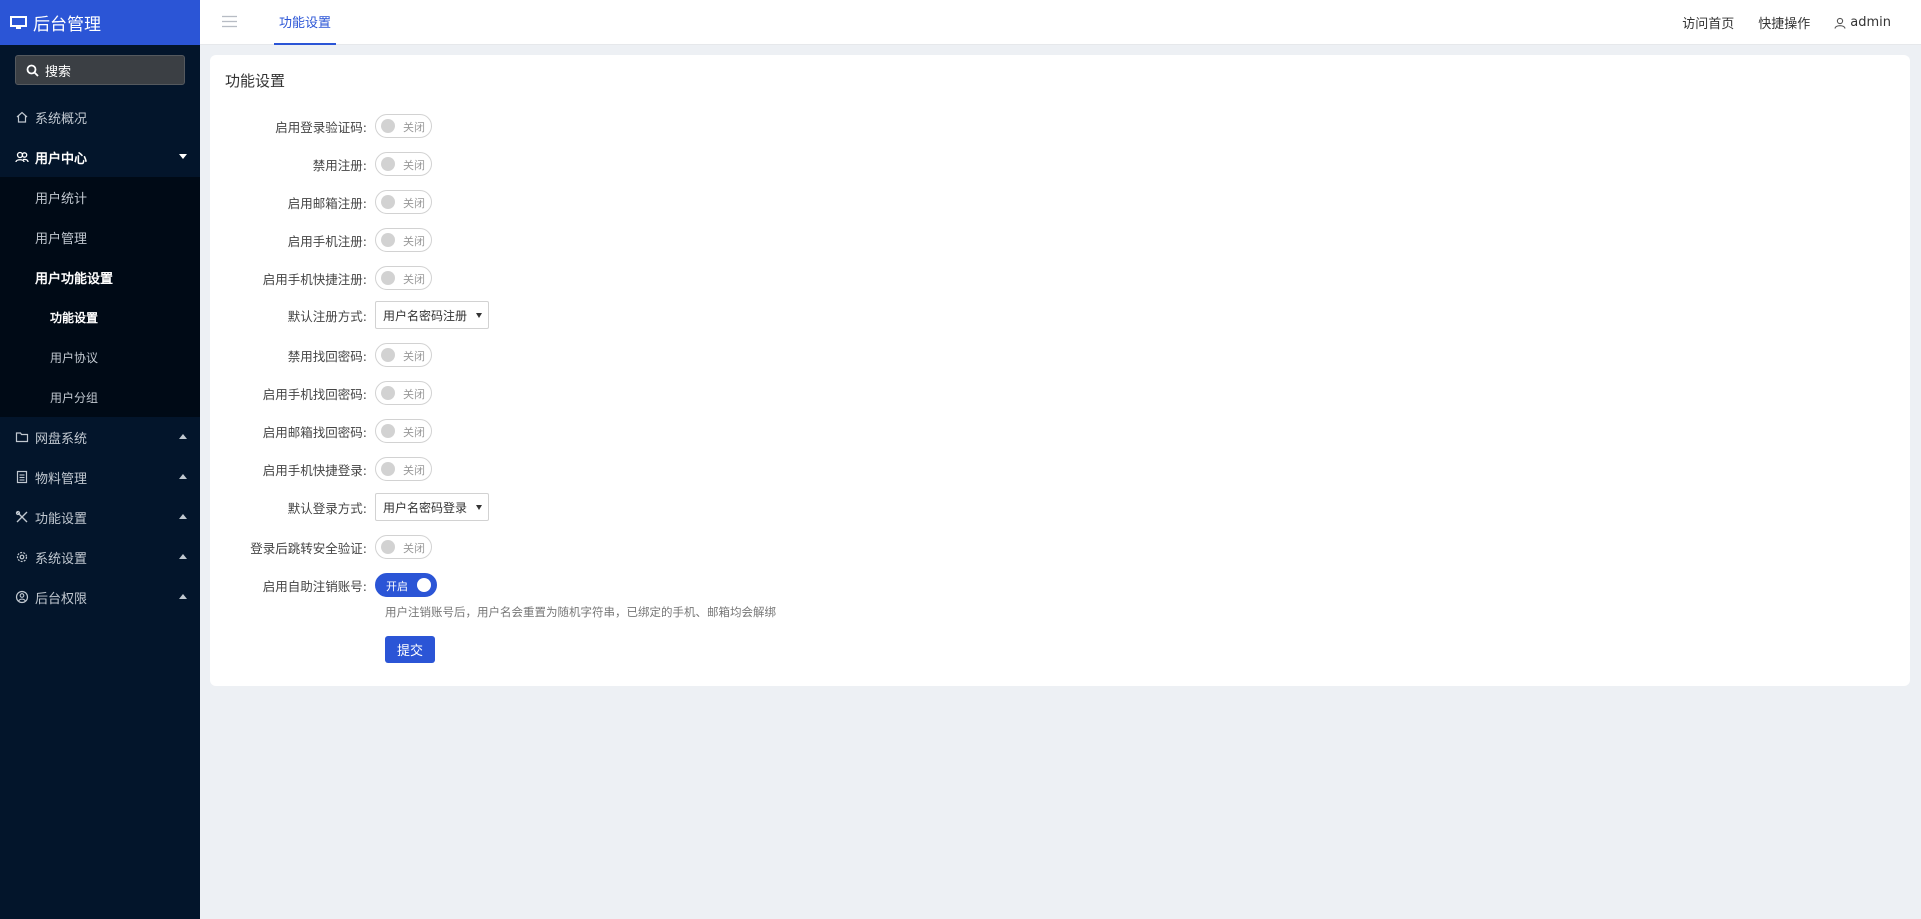 The height and width of the screenshot is (919, 1921). I want to click on sidebar-item-overview: 系统概况, so click(100, 117).